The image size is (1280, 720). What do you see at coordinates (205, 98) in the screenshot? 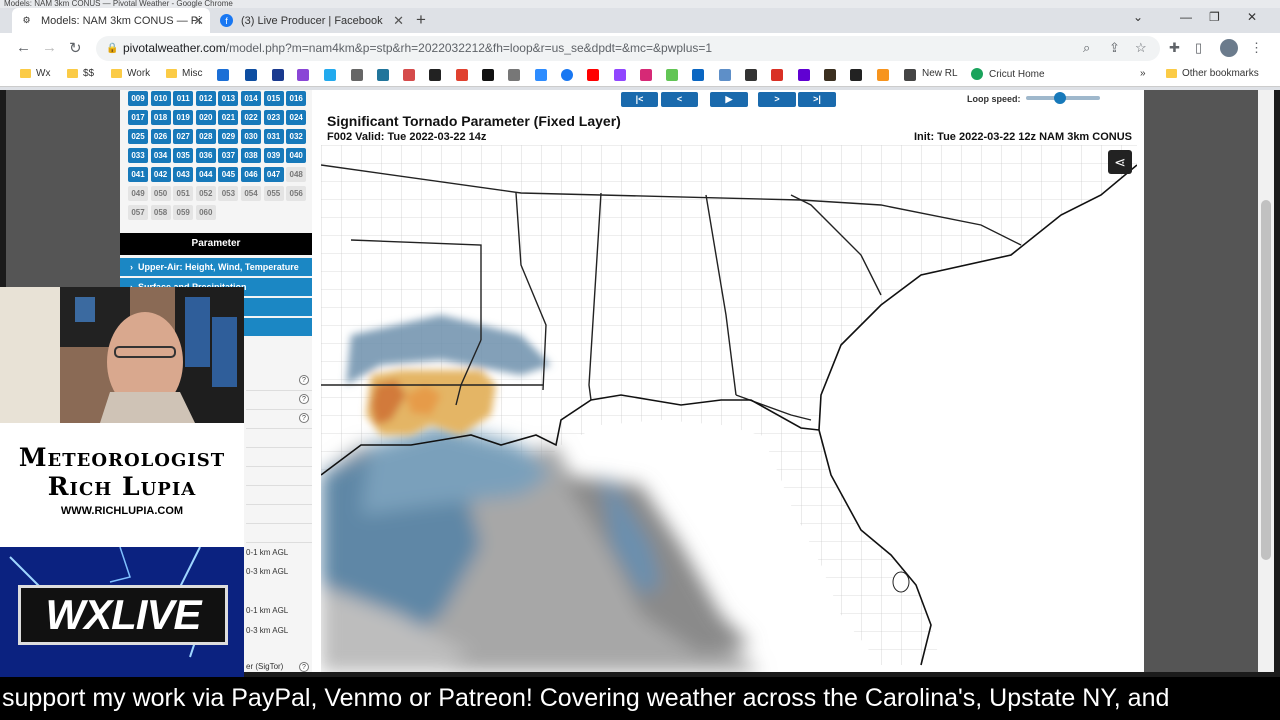
I see `forecast-hour-button: 012` at bounding box center [205, 98].